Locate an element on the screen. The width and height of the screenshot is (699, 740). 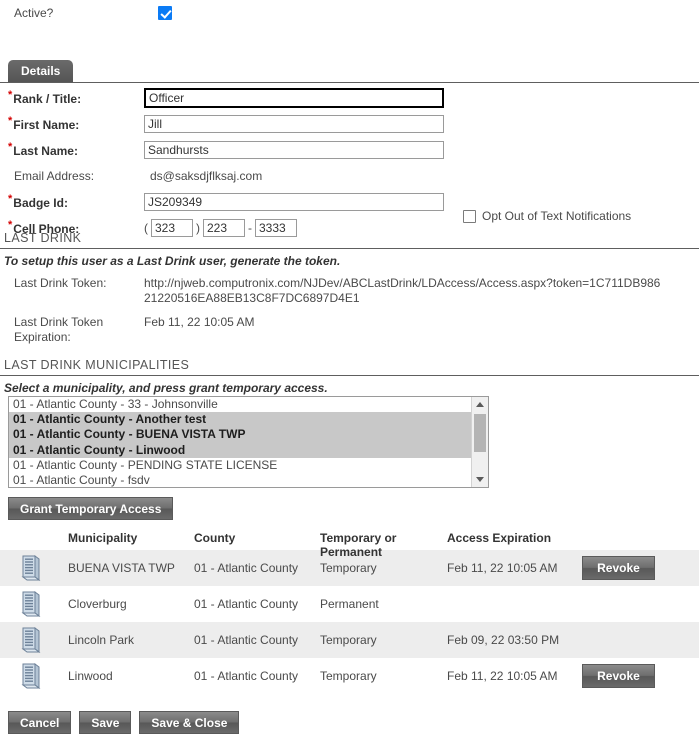
tab-details: Details is located at coordinates (41, 71).